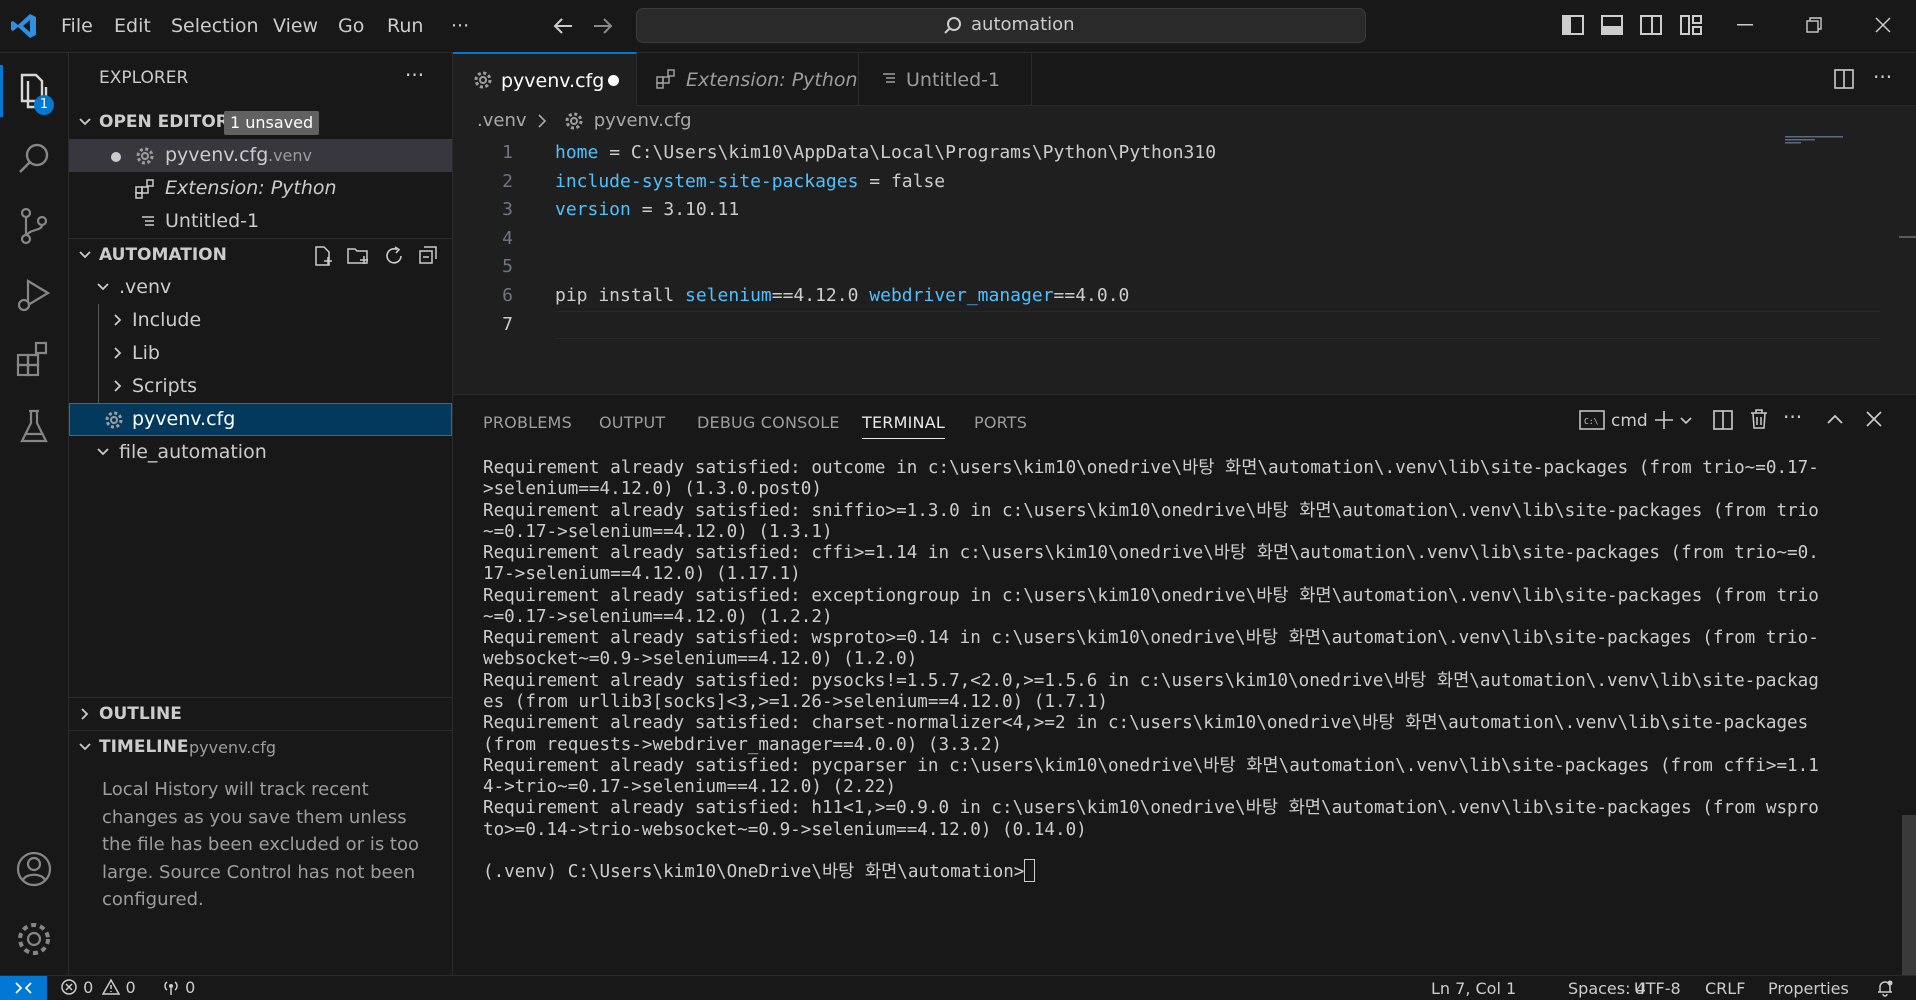 The height and width of the screenshot is (1000, 1916). I want to click on source-control-icon, so click(34, 225).